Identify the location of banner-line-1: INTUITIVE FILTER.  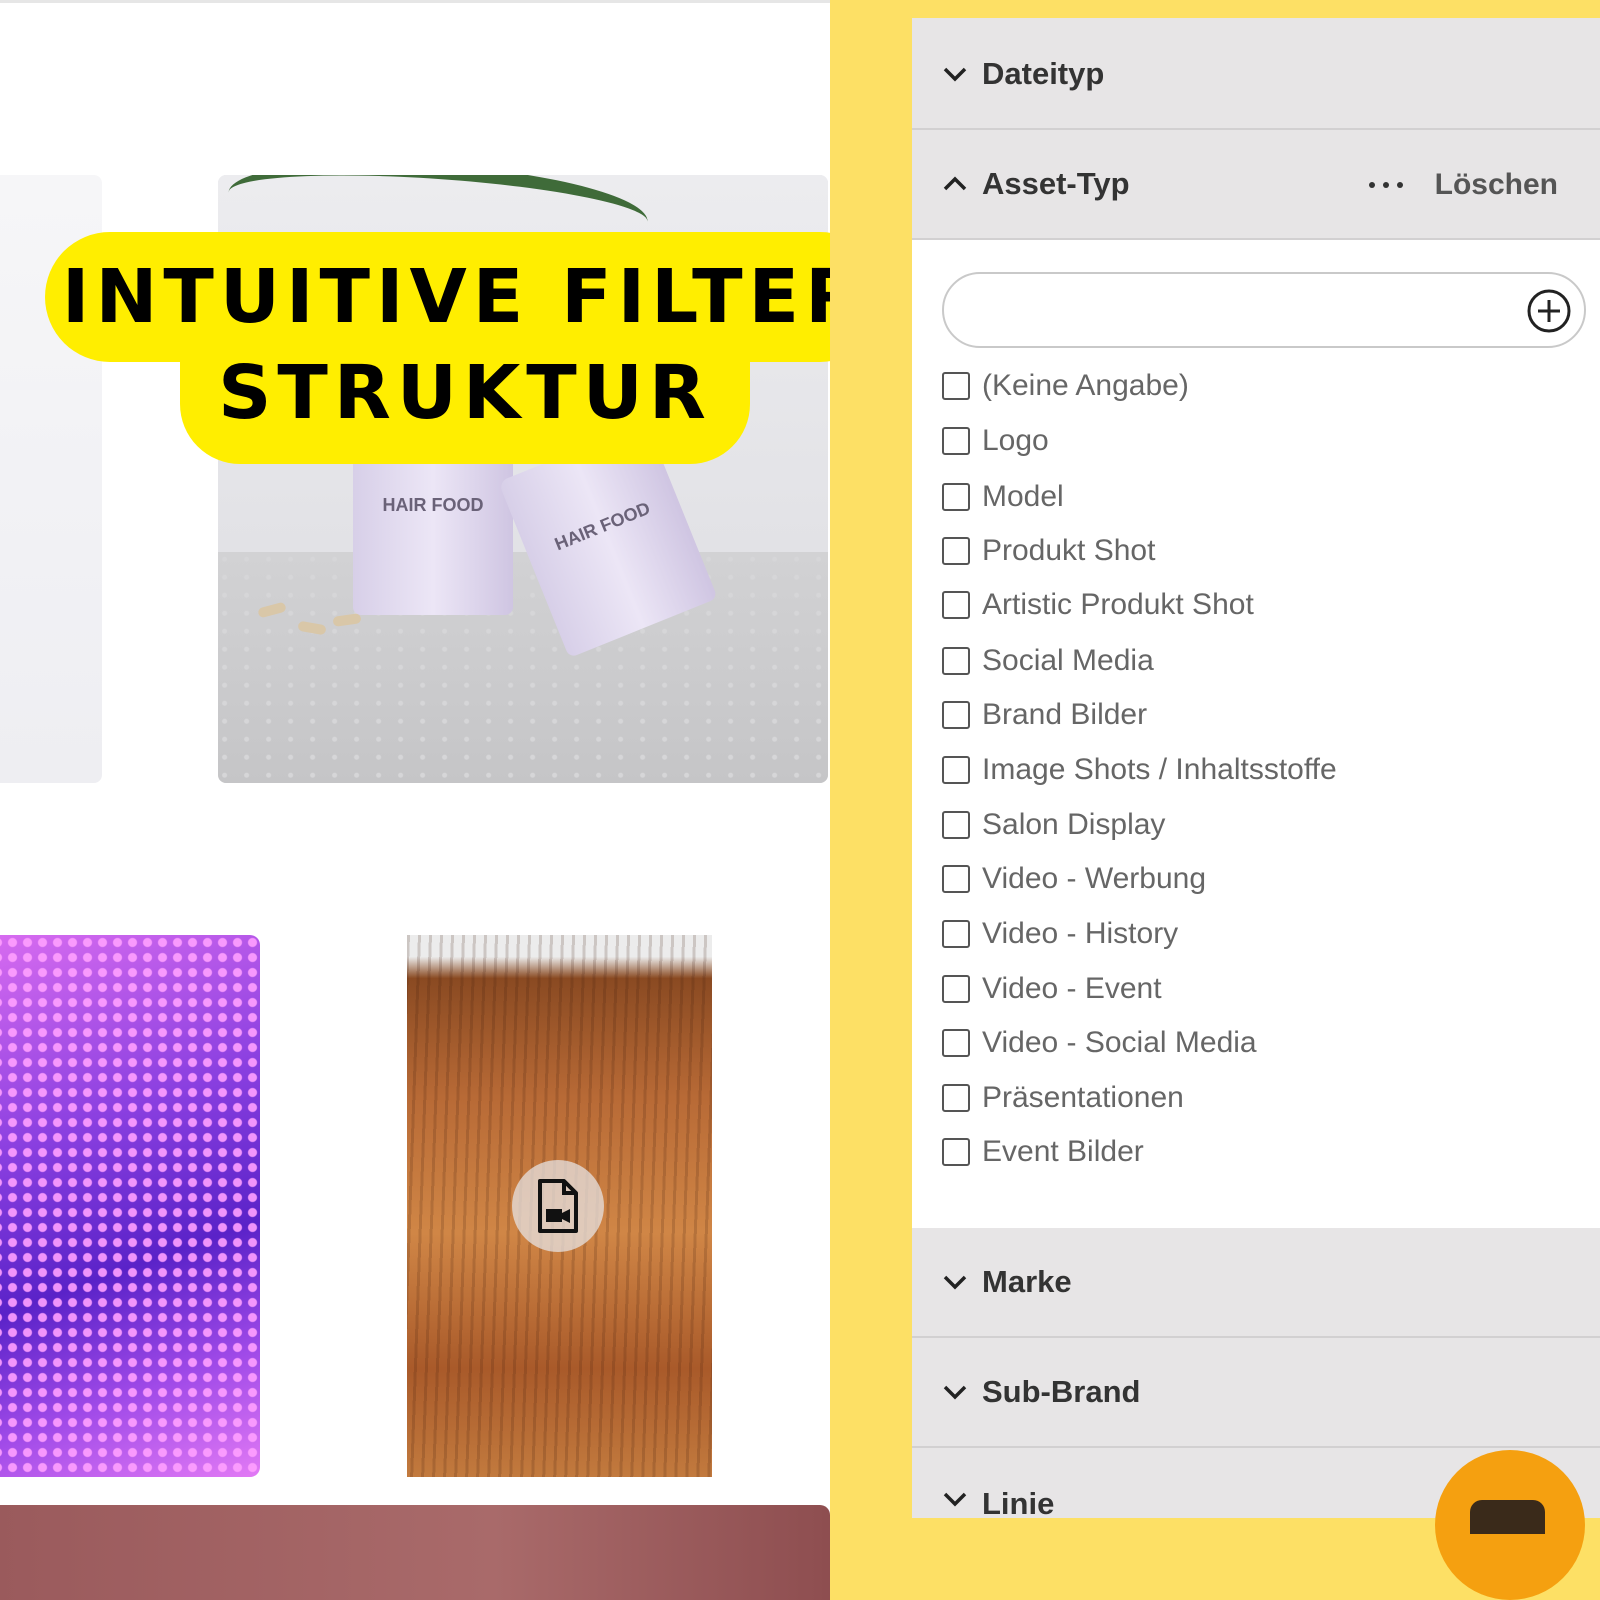
(465, 297).